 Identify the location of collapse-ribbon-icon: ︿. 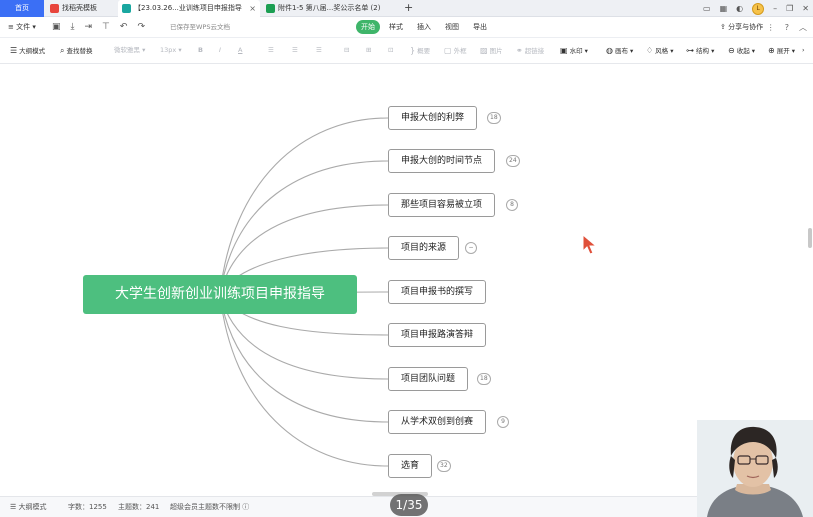
(803, 27).